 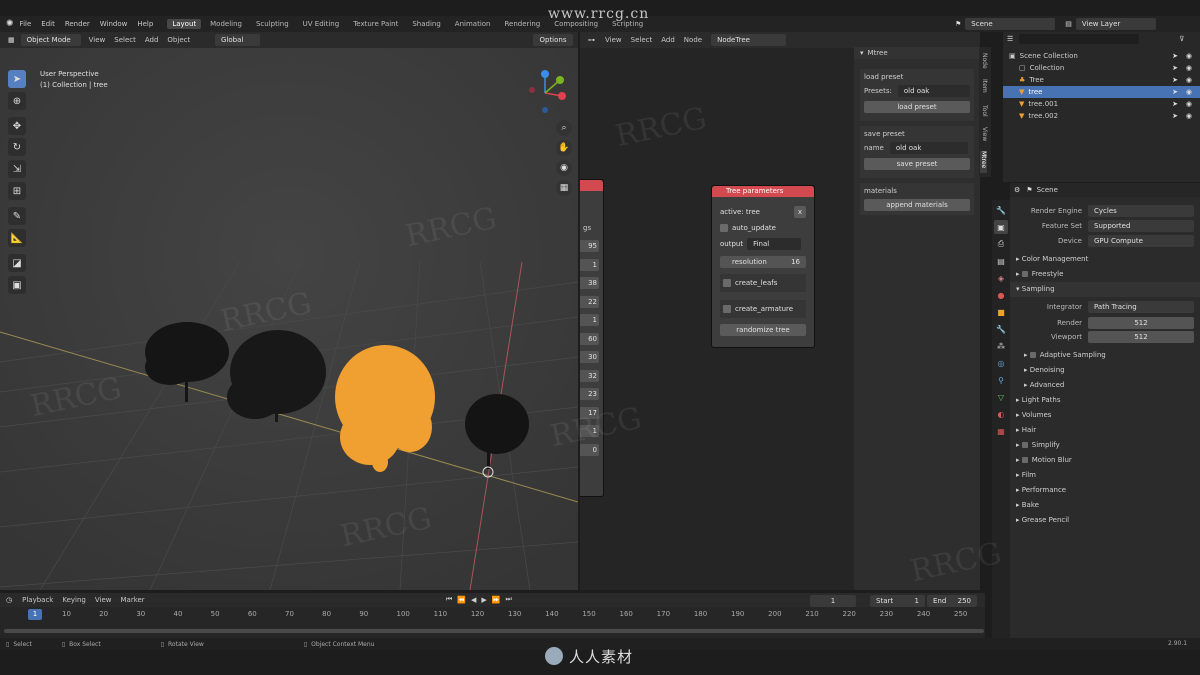 I want to click on panel-color-management: ▸ Color Management, so click(x=1105, y=259).